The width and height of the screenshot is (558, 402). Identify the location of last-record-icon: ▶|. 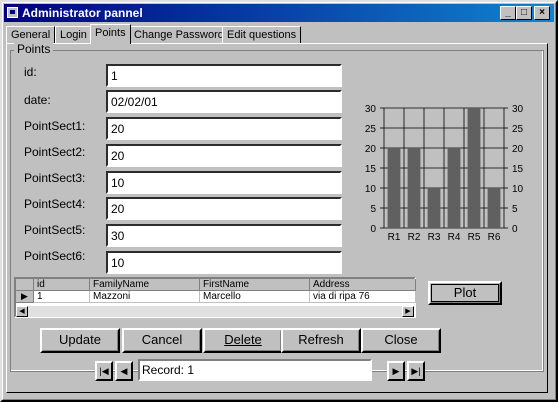
(416, 371).